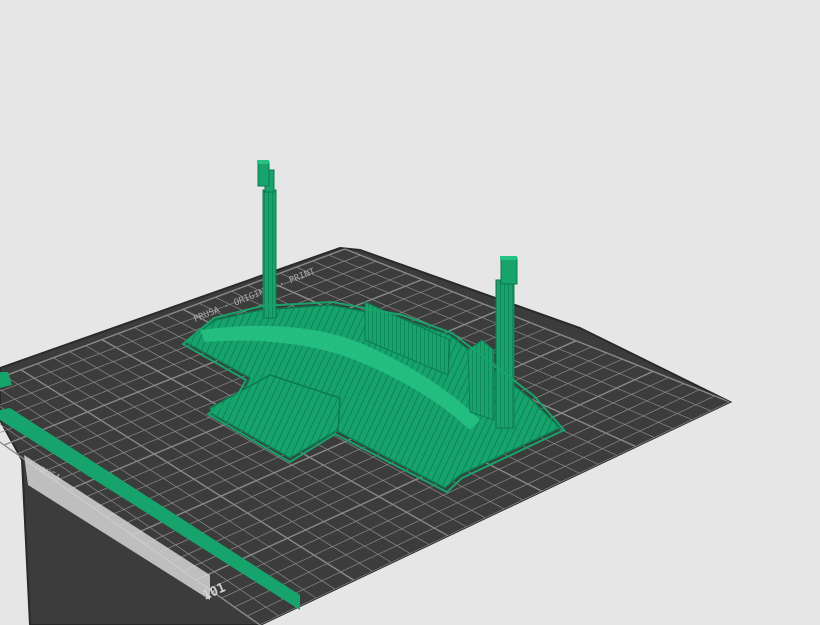 Image resolution: width=820 pixels, height=625 pixels. What do you see at coordinates (481, 380) in the screenshot?
I see `model-right-block` at bounding box center [481, 380].